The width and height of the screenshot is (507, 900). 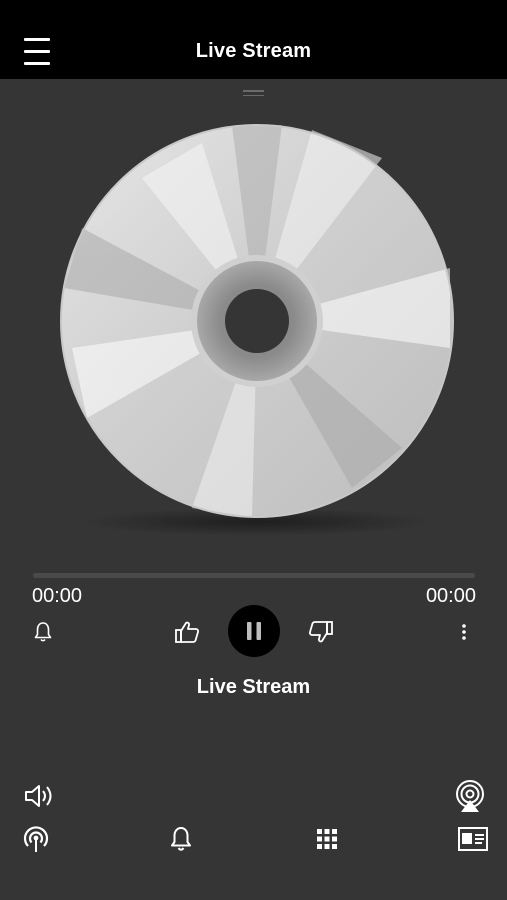 I want to click on pause-button, so click(x=254, y=631).